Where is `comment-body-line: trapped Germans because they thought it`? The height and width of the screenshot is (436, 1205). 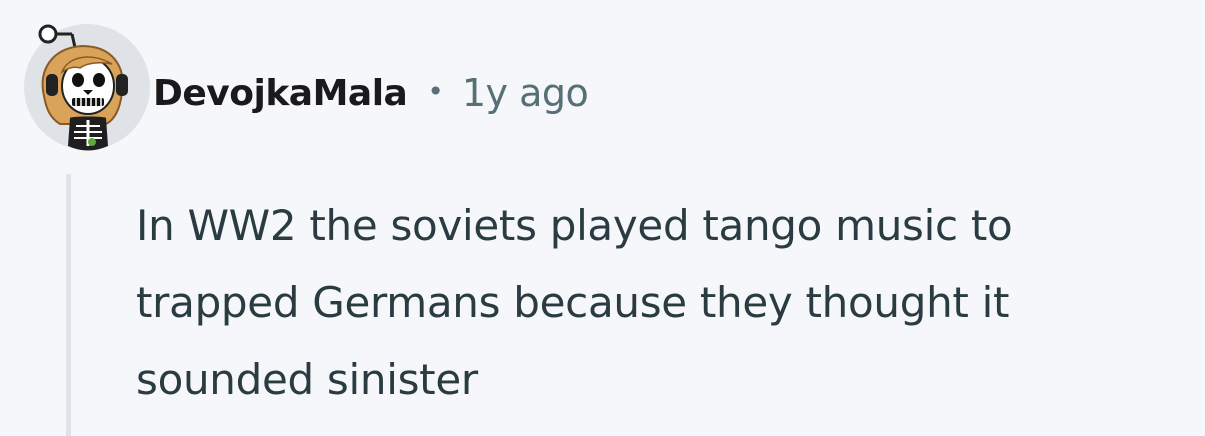
comment-body-line: trapped Germans because they thought it is located at coordinates (573, 302).